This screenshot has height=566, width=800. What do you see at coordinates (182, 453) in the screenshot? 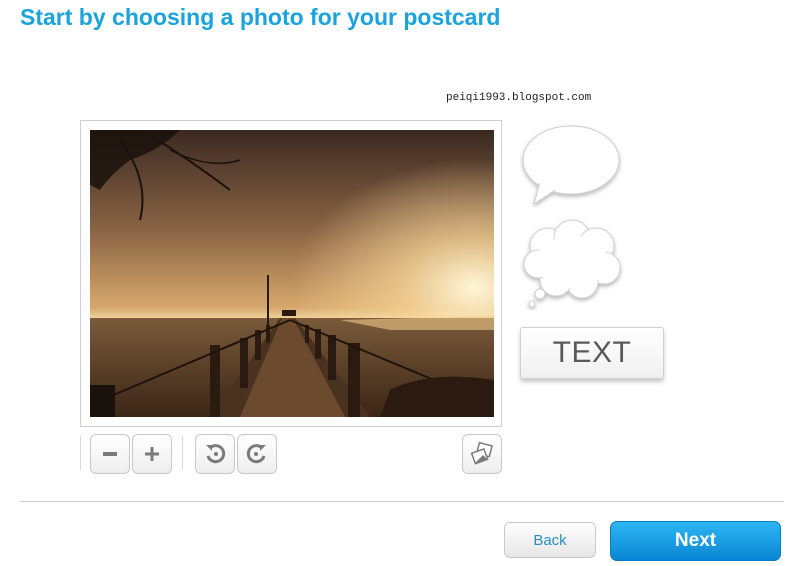
I see `toolbar-divider-middle` at bounding box center [182, 453].